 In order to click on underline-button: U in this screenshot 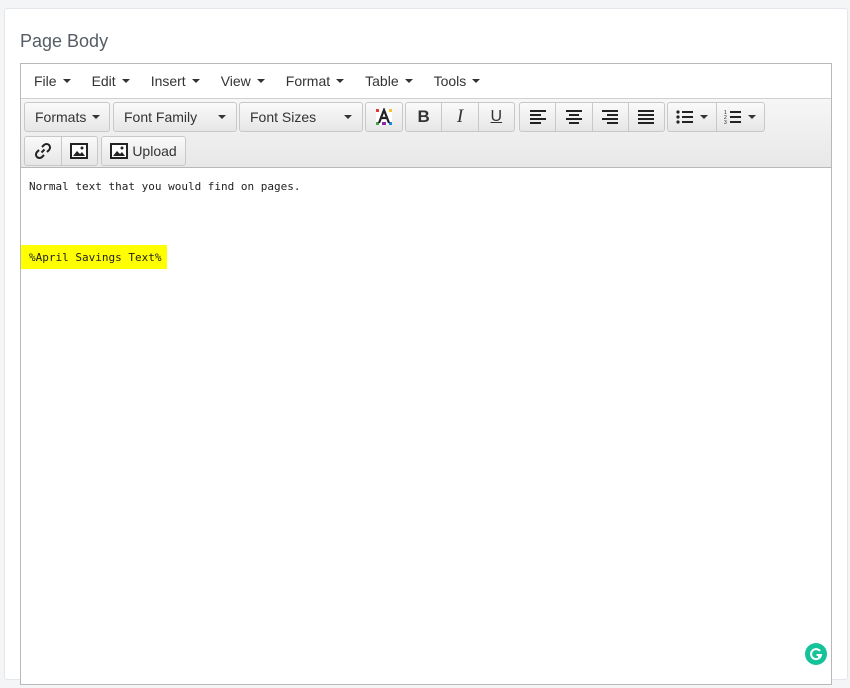, I will do `click(496, 117)`.